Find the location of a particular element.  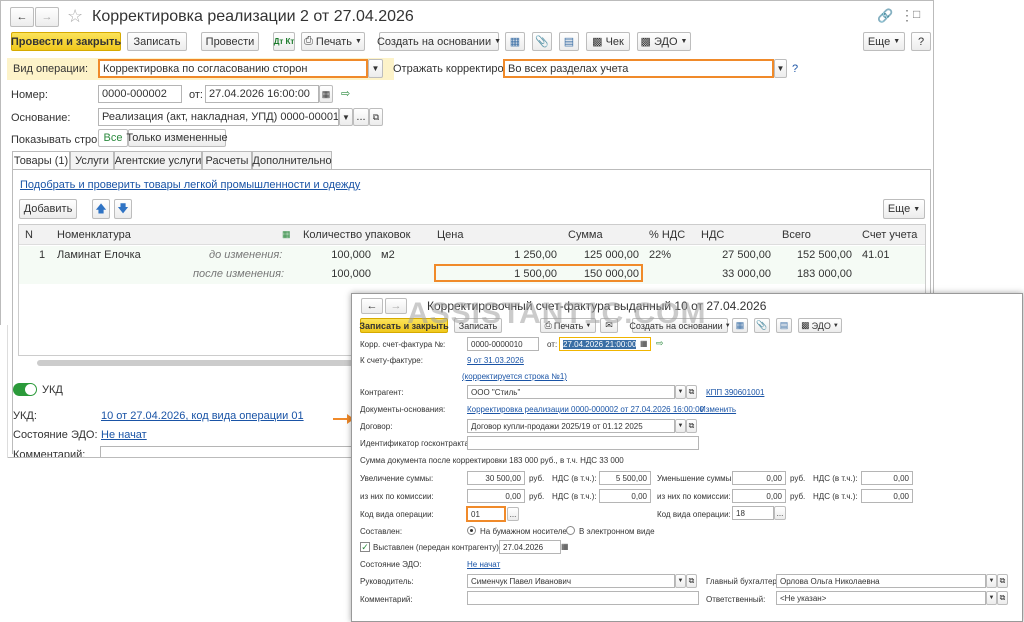

invoice-edo-button: ▩ ЭДО ▼ is located at coordinates (820, 325).